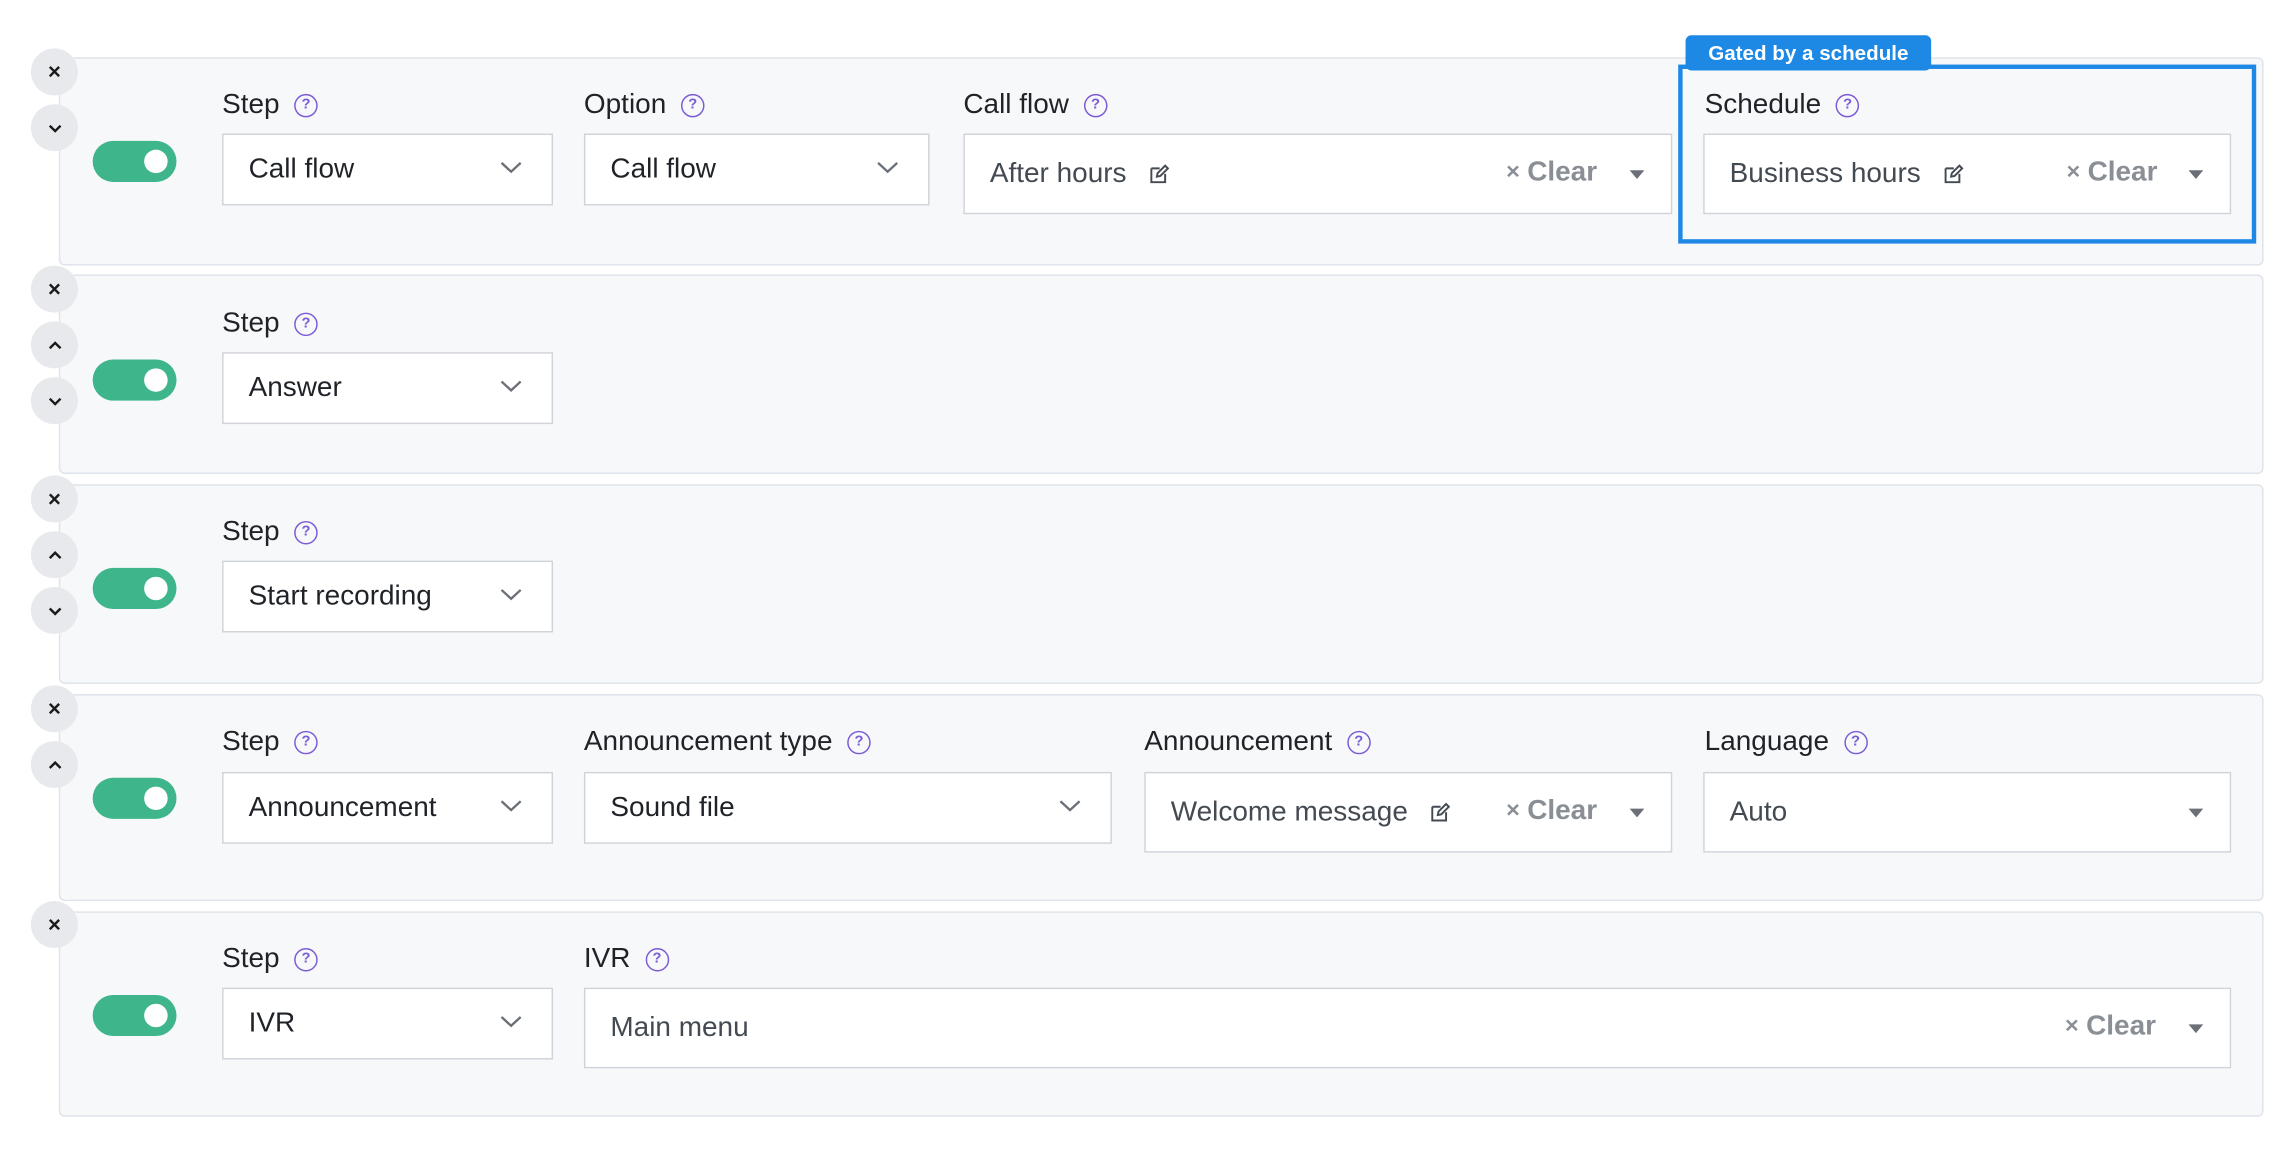  Describe the element at coordinates (1407, 1028) in the screenshot. I see `ivr-combobox: Main menu × Clear` at that location.